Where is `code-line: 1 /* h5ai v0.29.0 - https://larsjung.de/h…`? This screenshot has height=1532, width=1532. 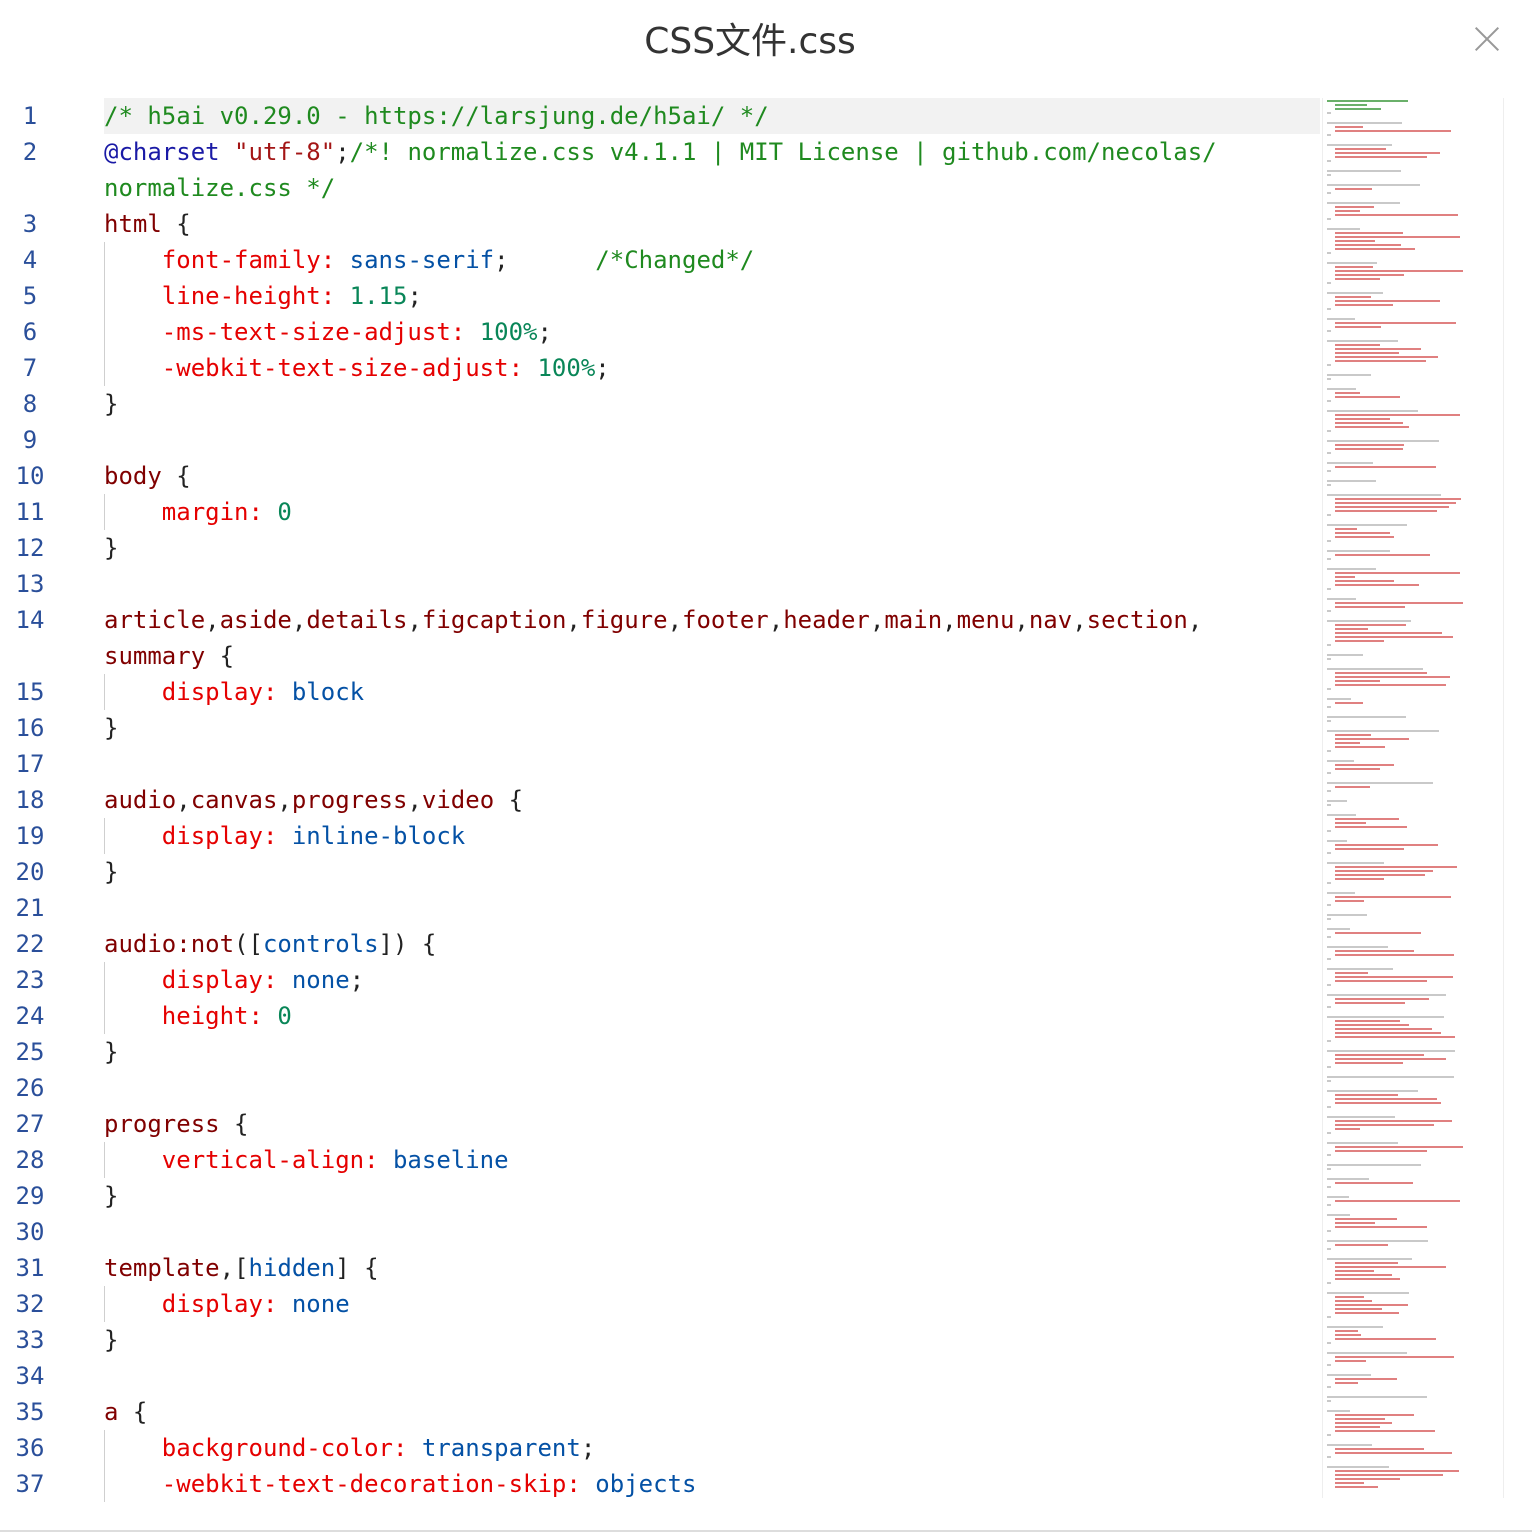
code-line: 1 /* h5ai v0.29.0 - https://larsjung.de/h… is located at coordinates (660, 116).